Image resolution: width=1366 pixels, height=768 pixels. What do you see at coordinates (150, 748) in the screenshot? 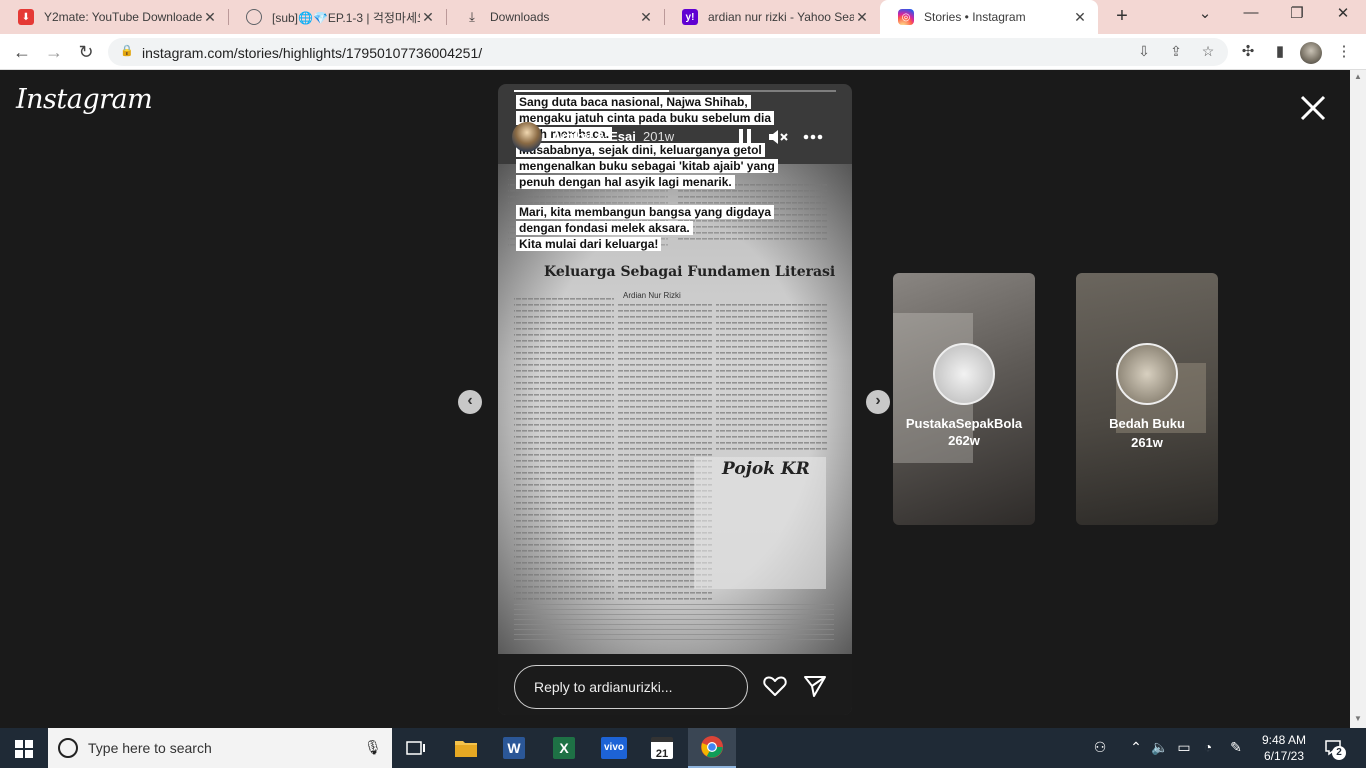
I see `search-placeholder: Type here to search` at bounding box center [150, 748].